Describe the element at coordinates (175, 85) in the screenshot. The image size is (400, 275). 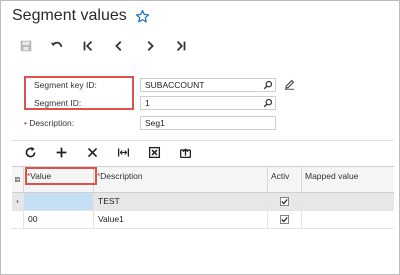
I see `segment-key-value: SUBACCOUNT` at that location.